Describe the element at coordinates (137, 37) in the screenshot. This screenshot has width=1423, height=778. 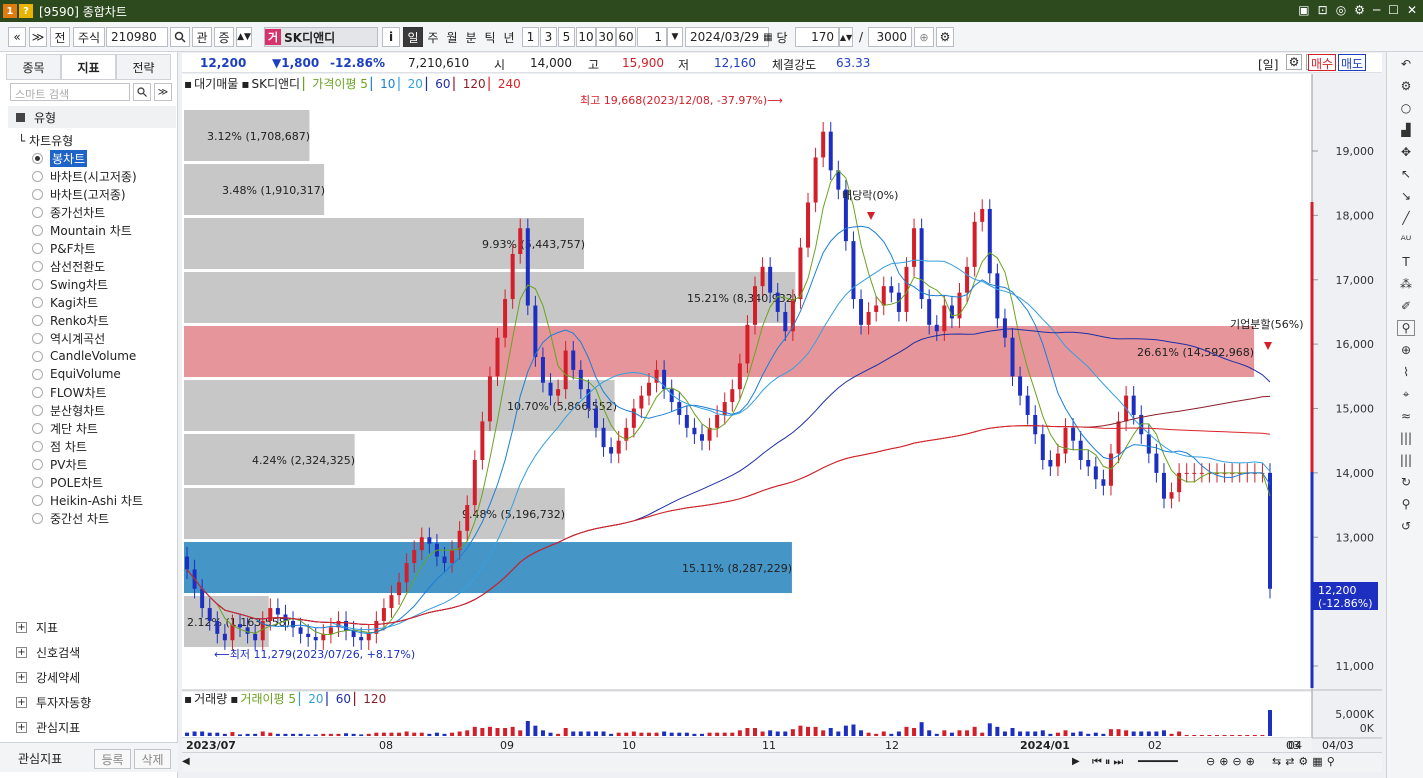
I see `code-input: 210980` at that location.